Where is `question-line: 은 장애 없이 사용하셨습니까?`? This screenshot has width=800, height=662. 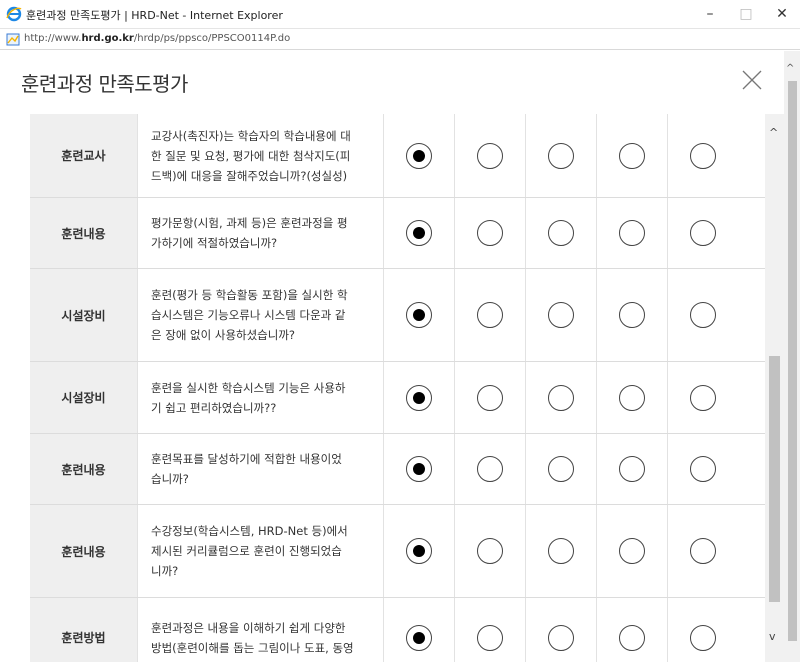 question-line: 은 장애 없이 사용하셨습니까? is located at coordinates (223, 335).